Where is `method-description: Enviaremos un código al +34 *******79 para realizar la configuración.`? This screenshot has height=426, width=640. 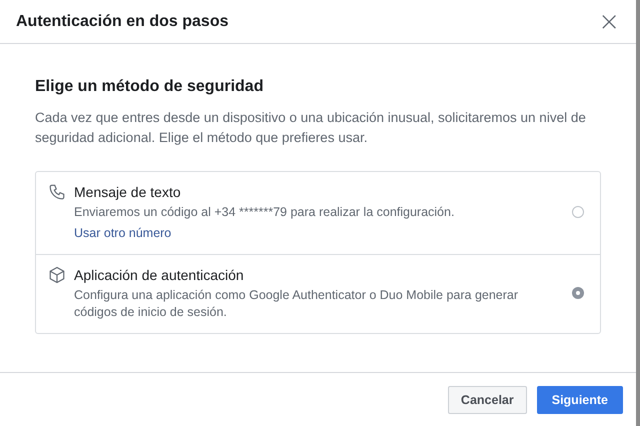
method-description: Enviaremos un código al +34 *******79 para realizar la configuración. is located at coordinates (265, 212).